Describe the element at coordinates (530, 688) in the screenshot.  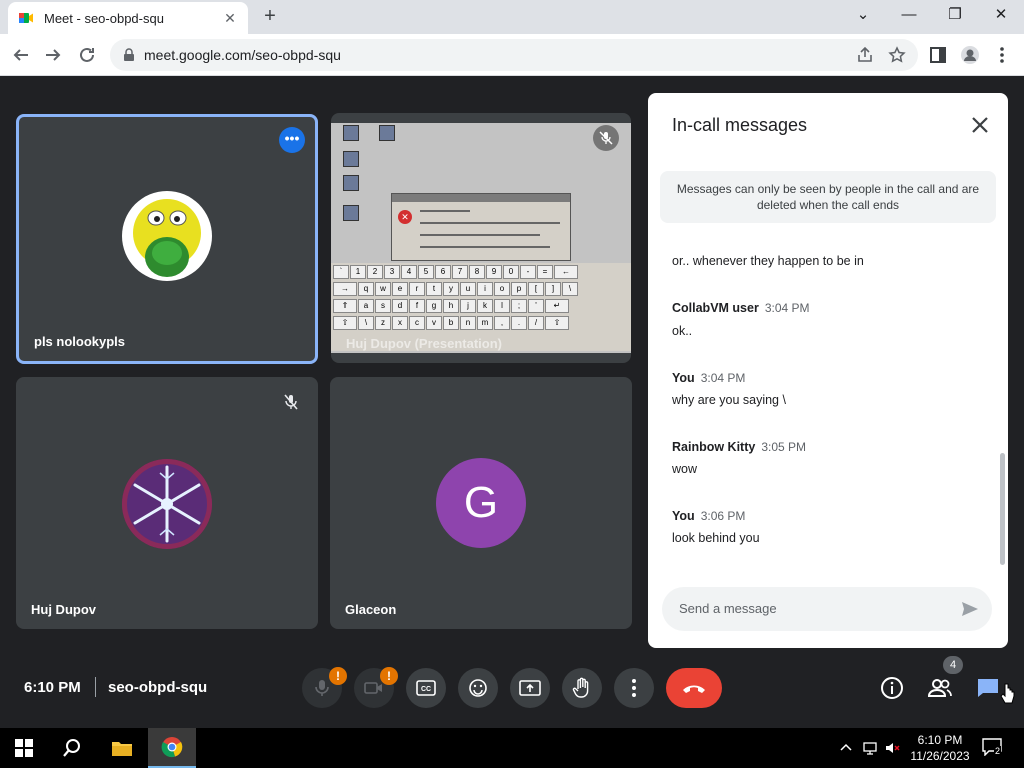
I see `present-screen-button` at that location.